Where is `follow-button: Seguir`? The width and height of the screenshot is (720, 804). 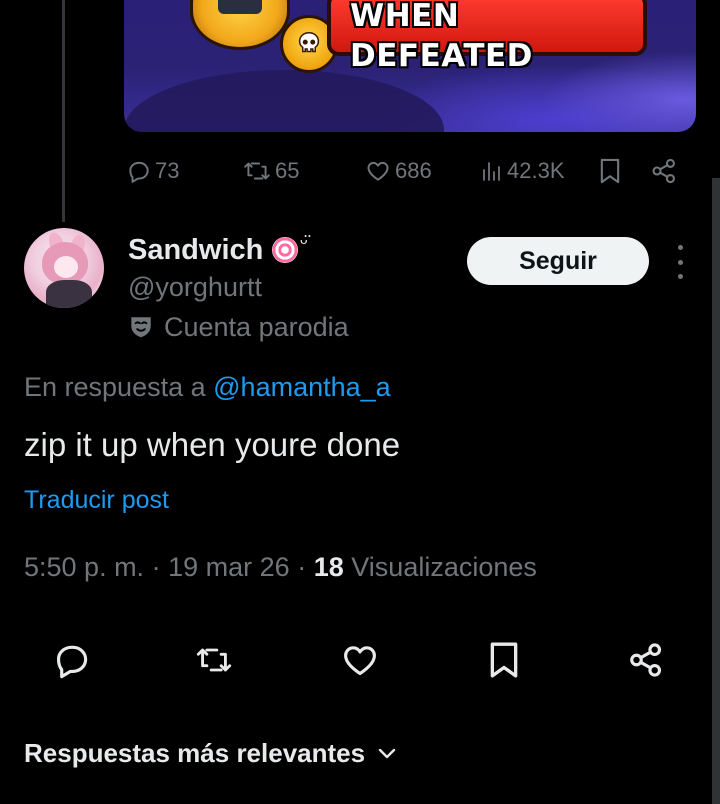 follow-button: Seguir is located at coordinates (558, 261).